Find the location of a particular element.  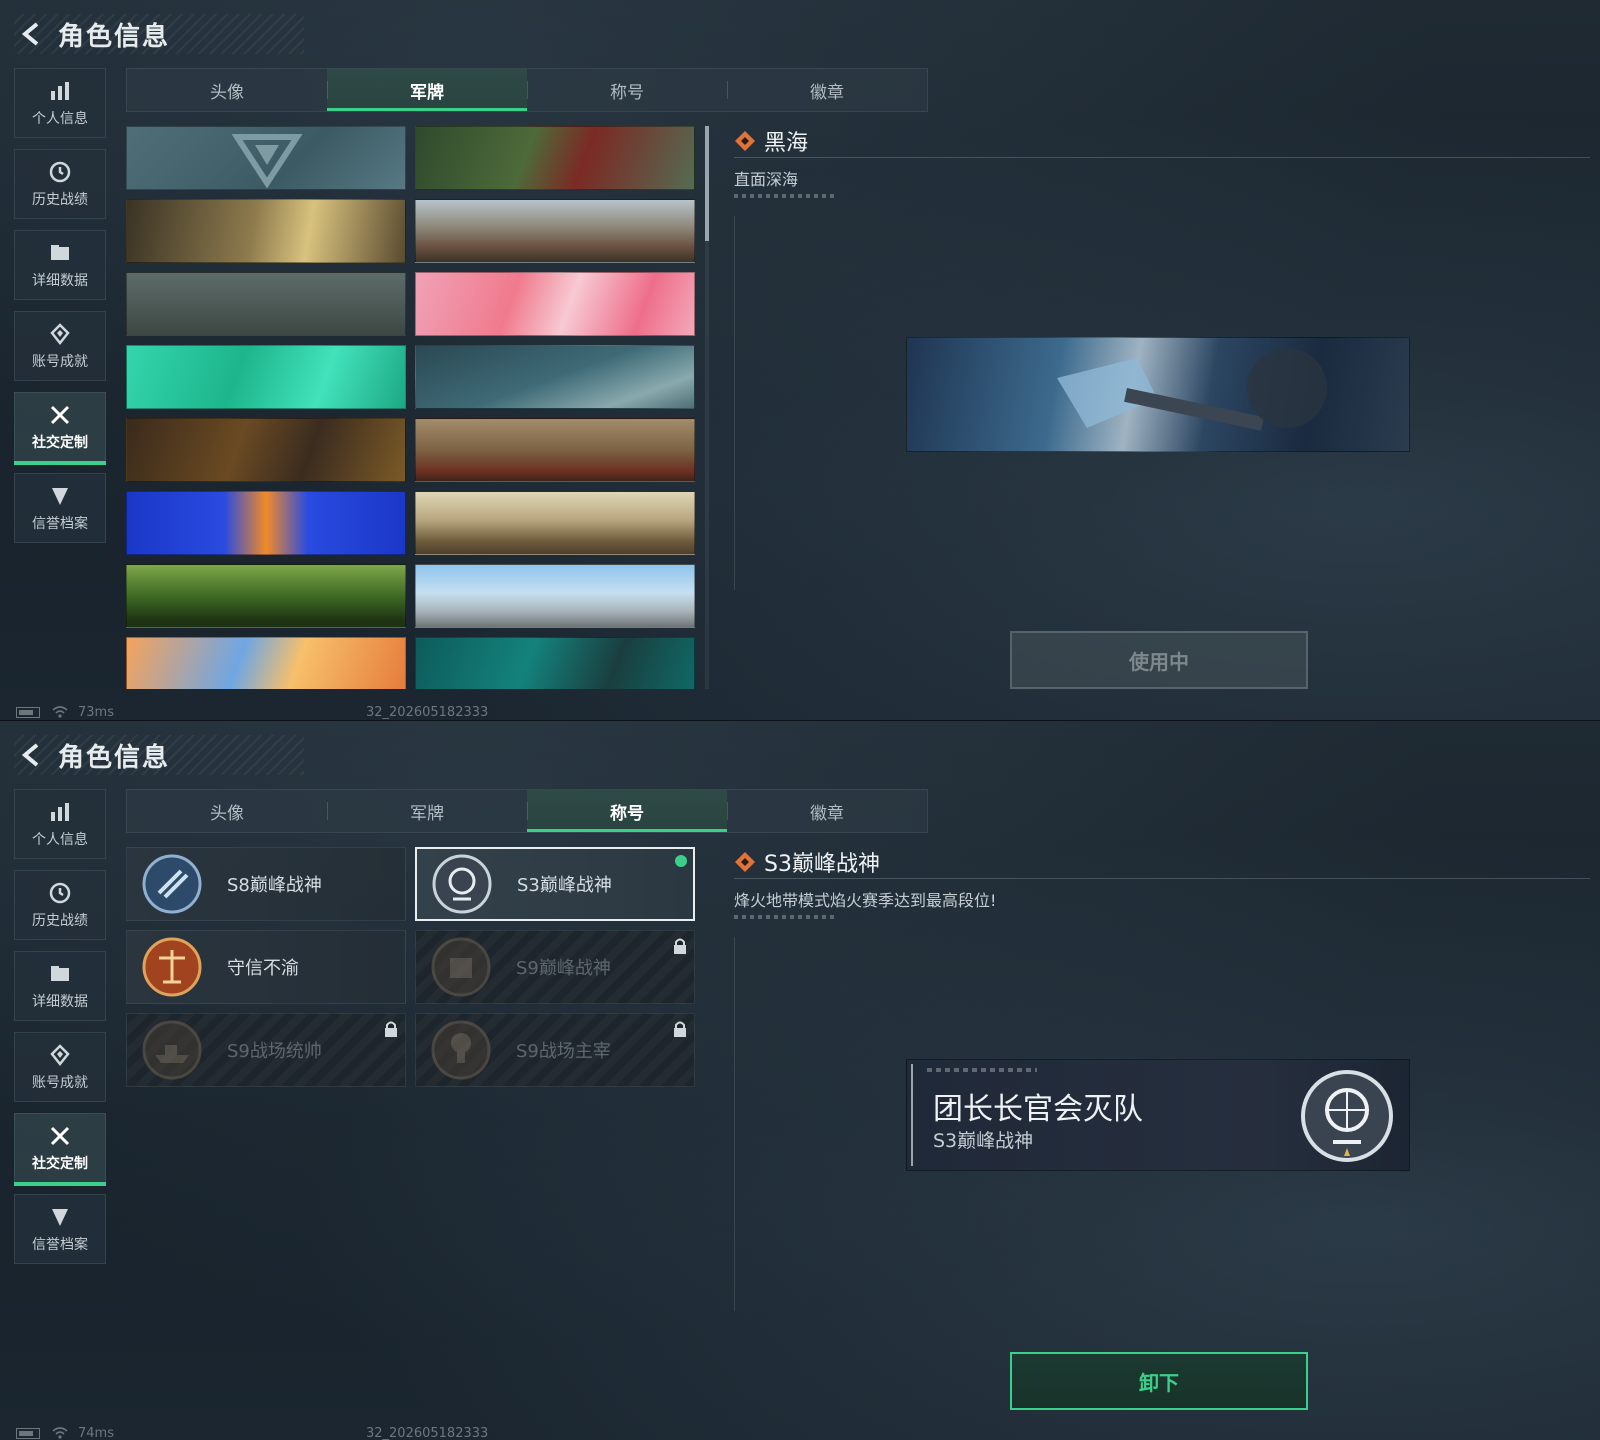

scales-emblem-icon is located at coordinates (172, 967).